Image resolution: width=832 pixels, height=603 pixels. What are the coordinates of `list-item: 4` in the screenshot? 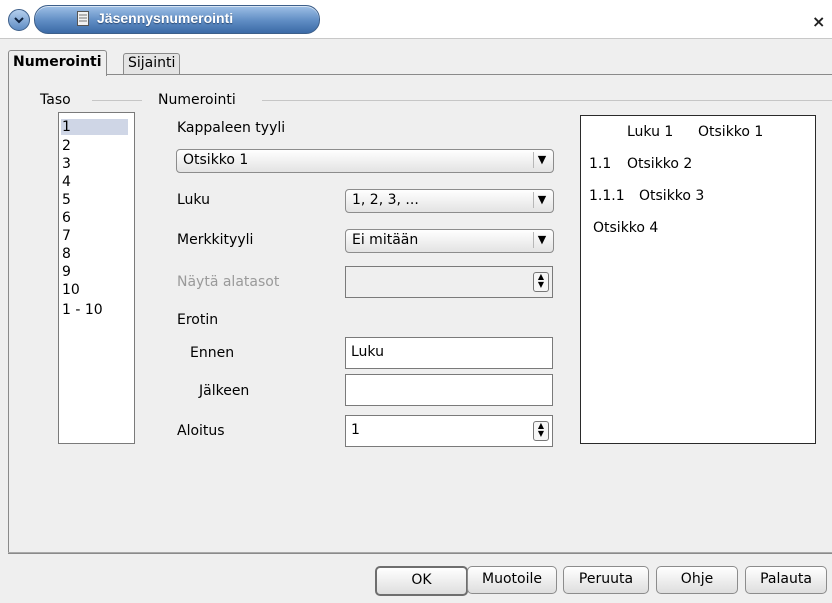 It's located at (66, 182).